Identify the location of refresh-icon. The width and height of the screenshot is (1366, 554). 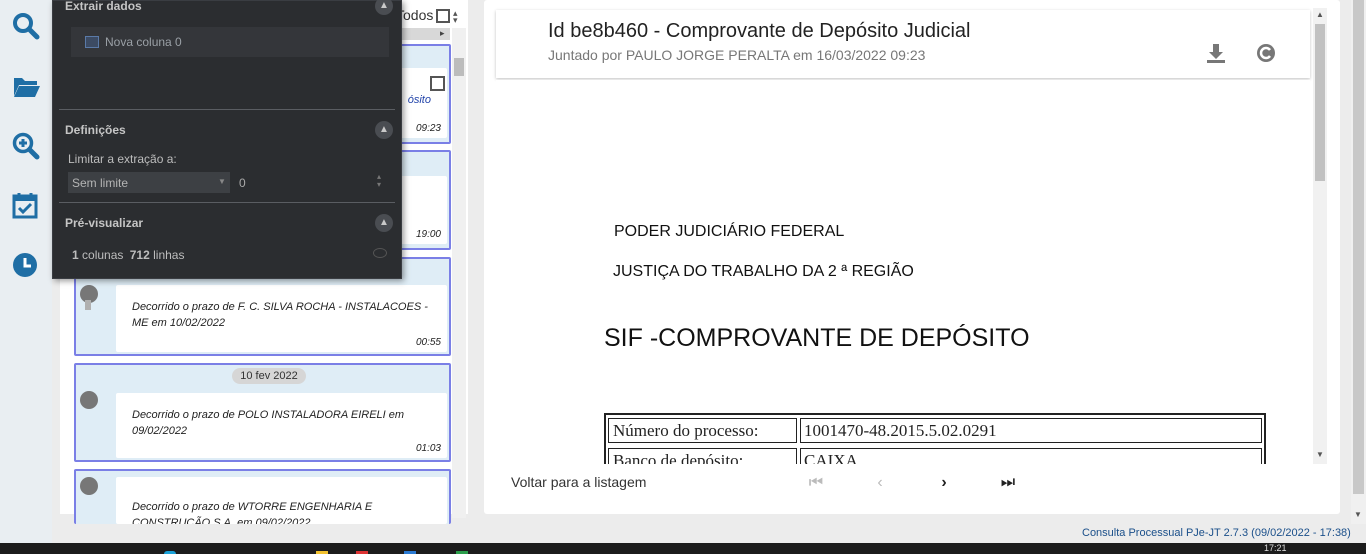
(1266, 53).